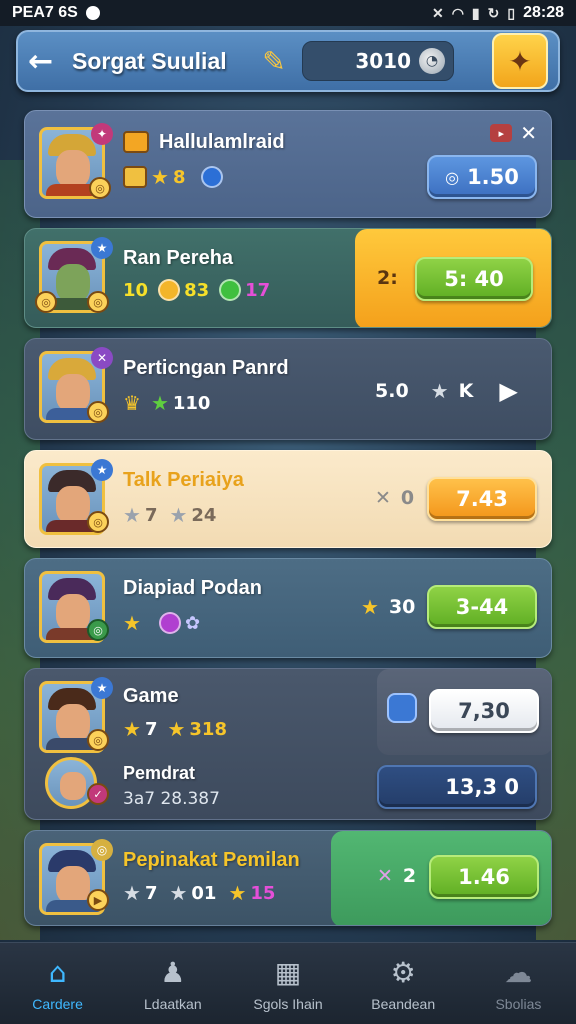 This screenshot has width=576, height=1024. I want to click on green-star-icon: ★, so click(159, 403).